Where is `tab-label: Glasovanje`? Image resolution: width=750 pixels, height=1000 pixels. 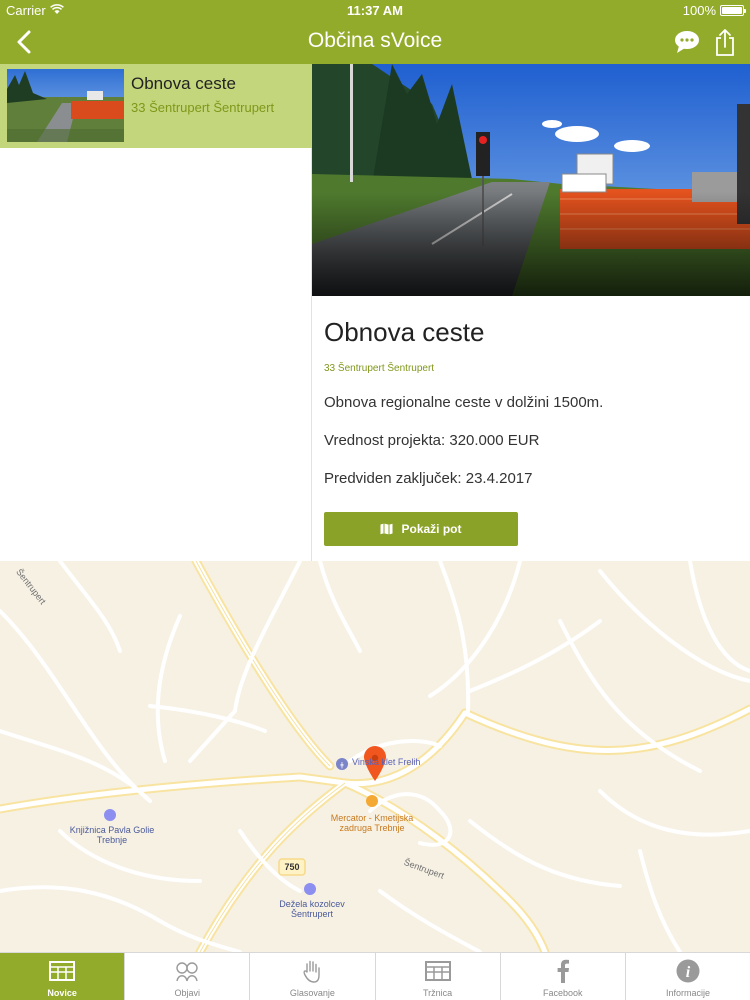
tab-label: Glasovanje is located at coordinates (312, 993).